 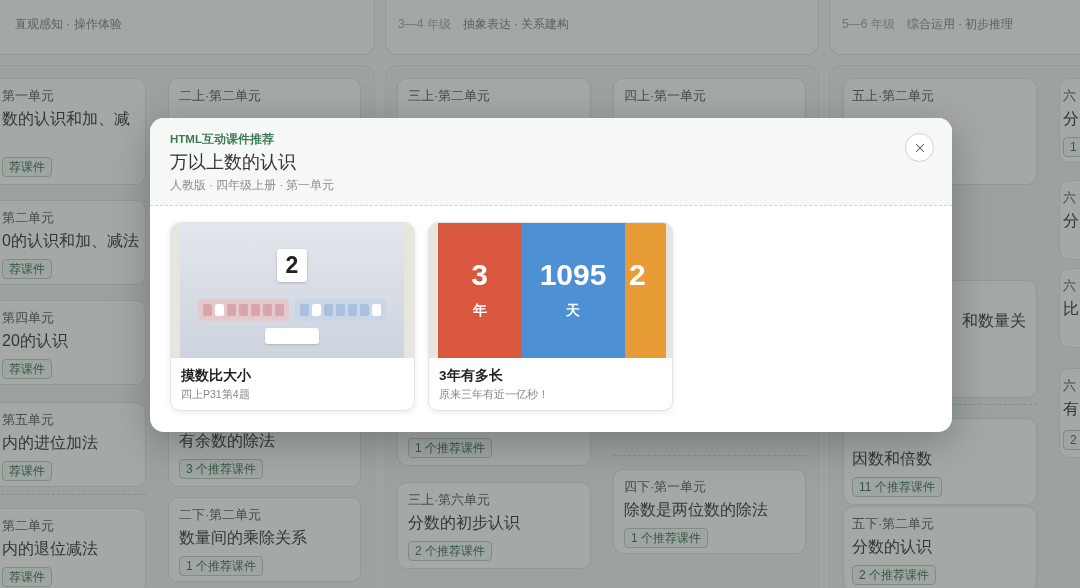 I want to click on unit-card: 二下·第二单元 数量间的乘除关系 1 个推荐课件, so click(x=264, y=539).